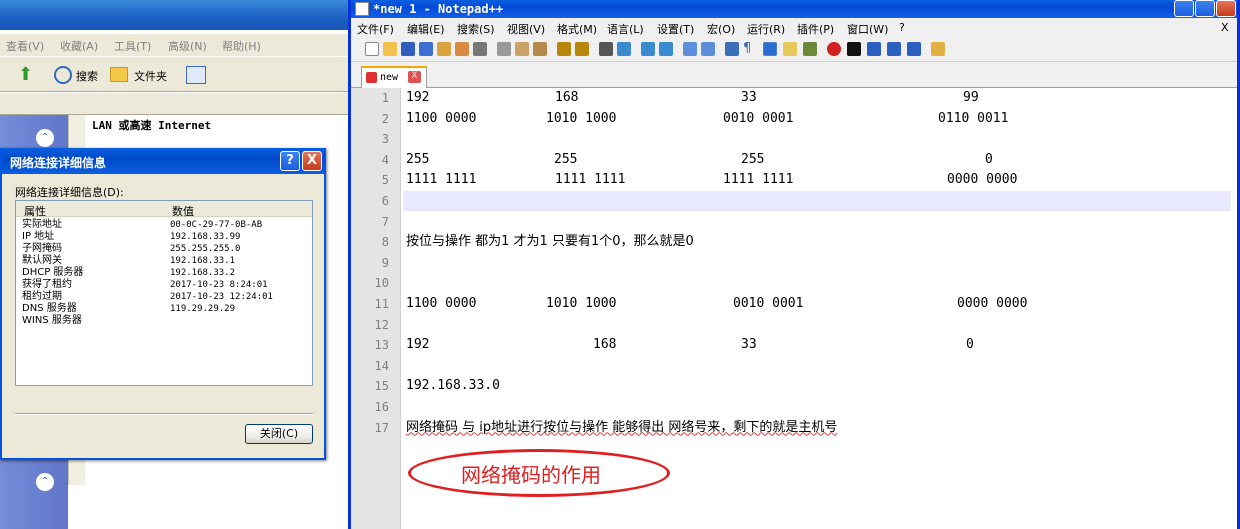  I want to click on list-item: 租约过期 2017-10-23 12:24:01, so click(164, 297).